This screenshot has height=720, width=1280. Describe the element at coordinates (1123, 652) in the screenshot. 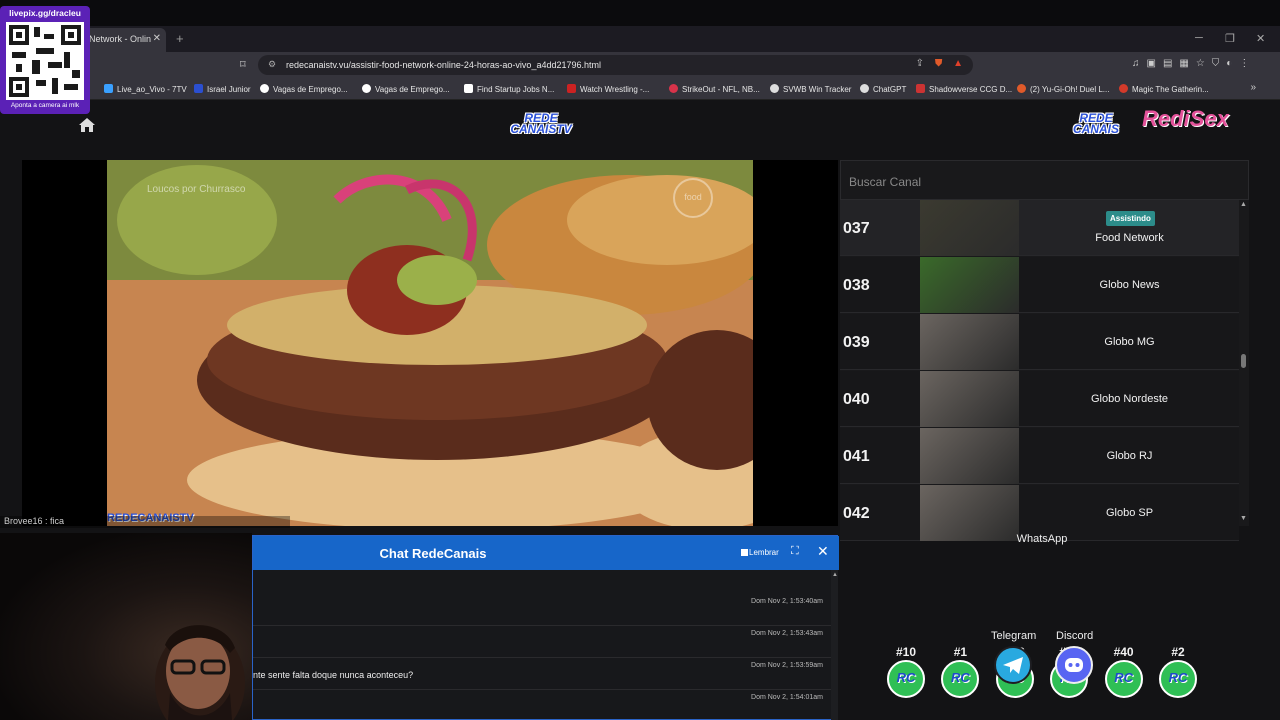

I see `group-number: #40` at that location.